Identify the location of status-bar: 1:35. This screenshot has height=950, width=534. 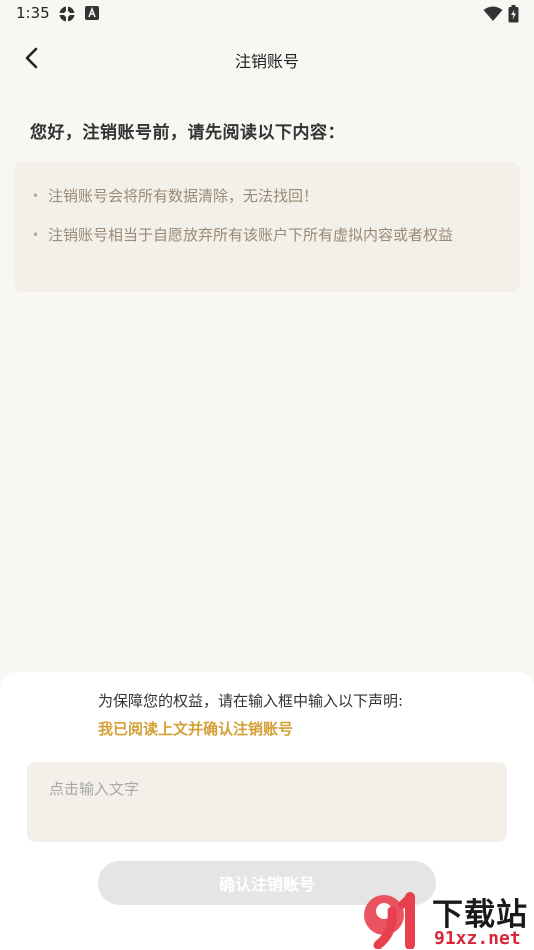
(267, 14).